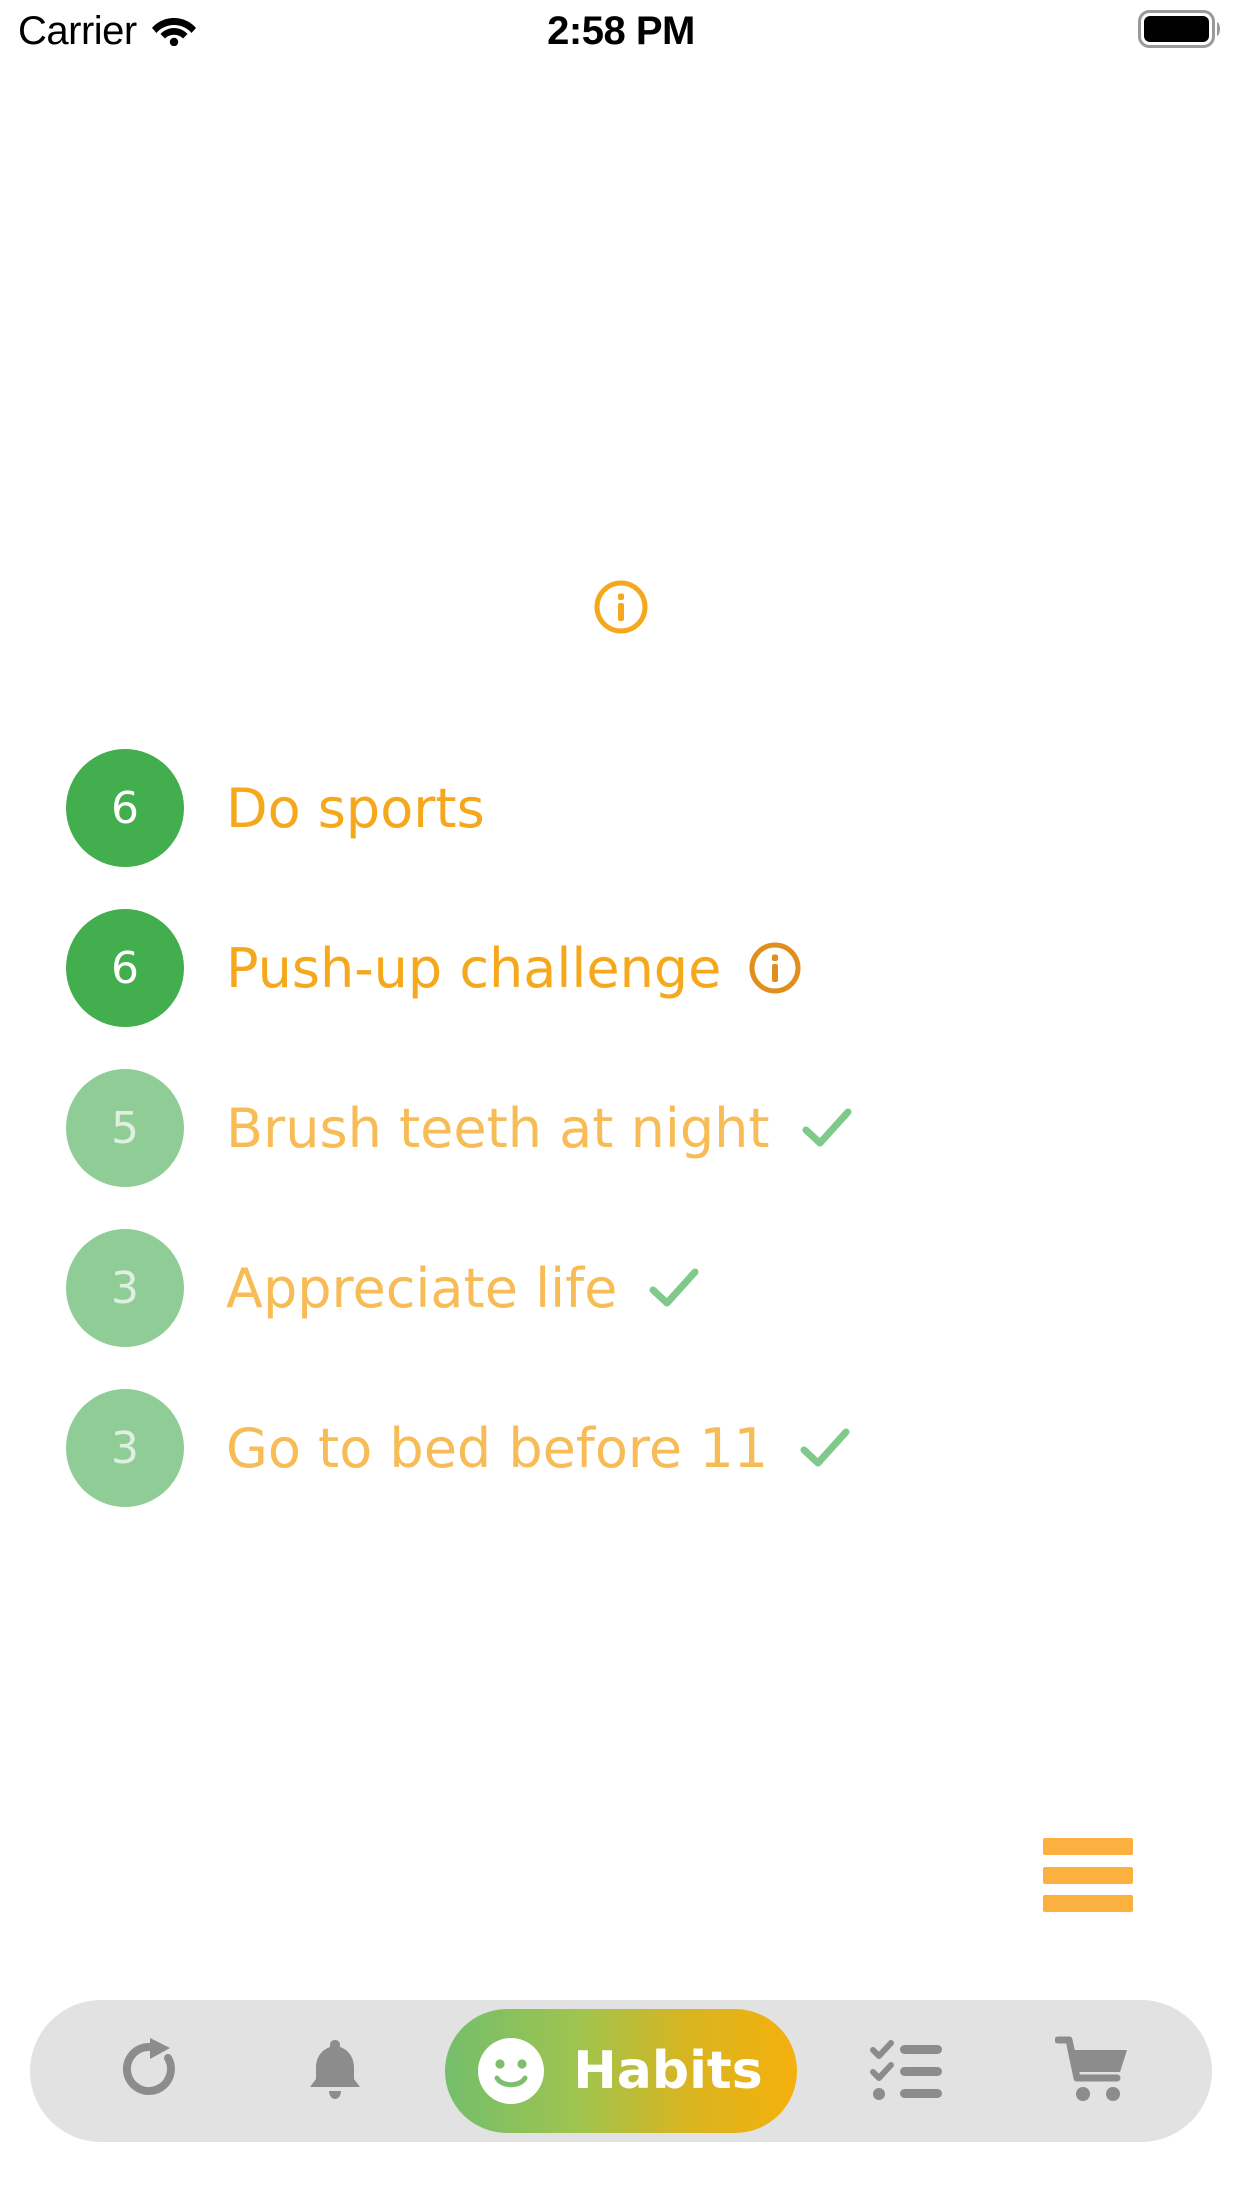 The image size is (1242, 2208). I want to click on tab-habits-label: Habits, so click(668, 2071).